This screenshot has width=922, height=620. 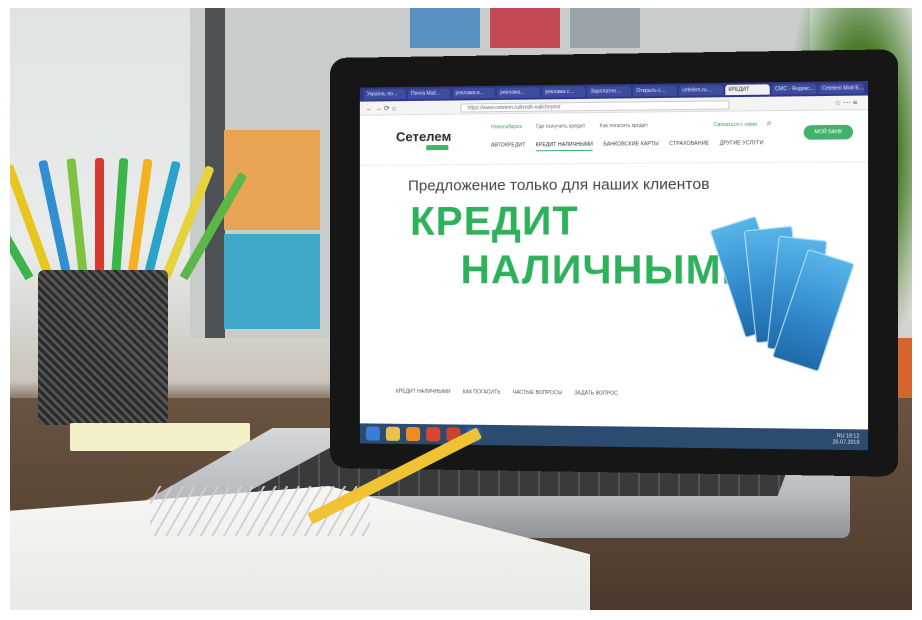 I want to click on contact-link: Связаться с нами, so click(x=735, y=125).